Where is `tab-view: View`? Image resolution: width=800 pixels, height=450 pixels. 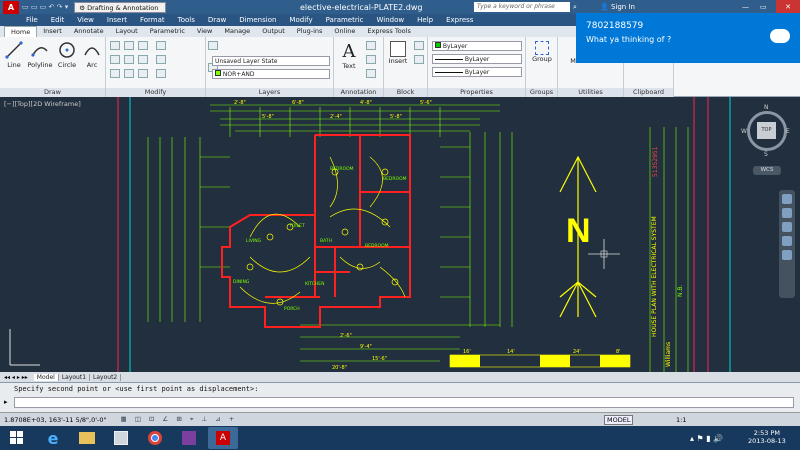 tab-view: View is located at coordinates (204, 31).